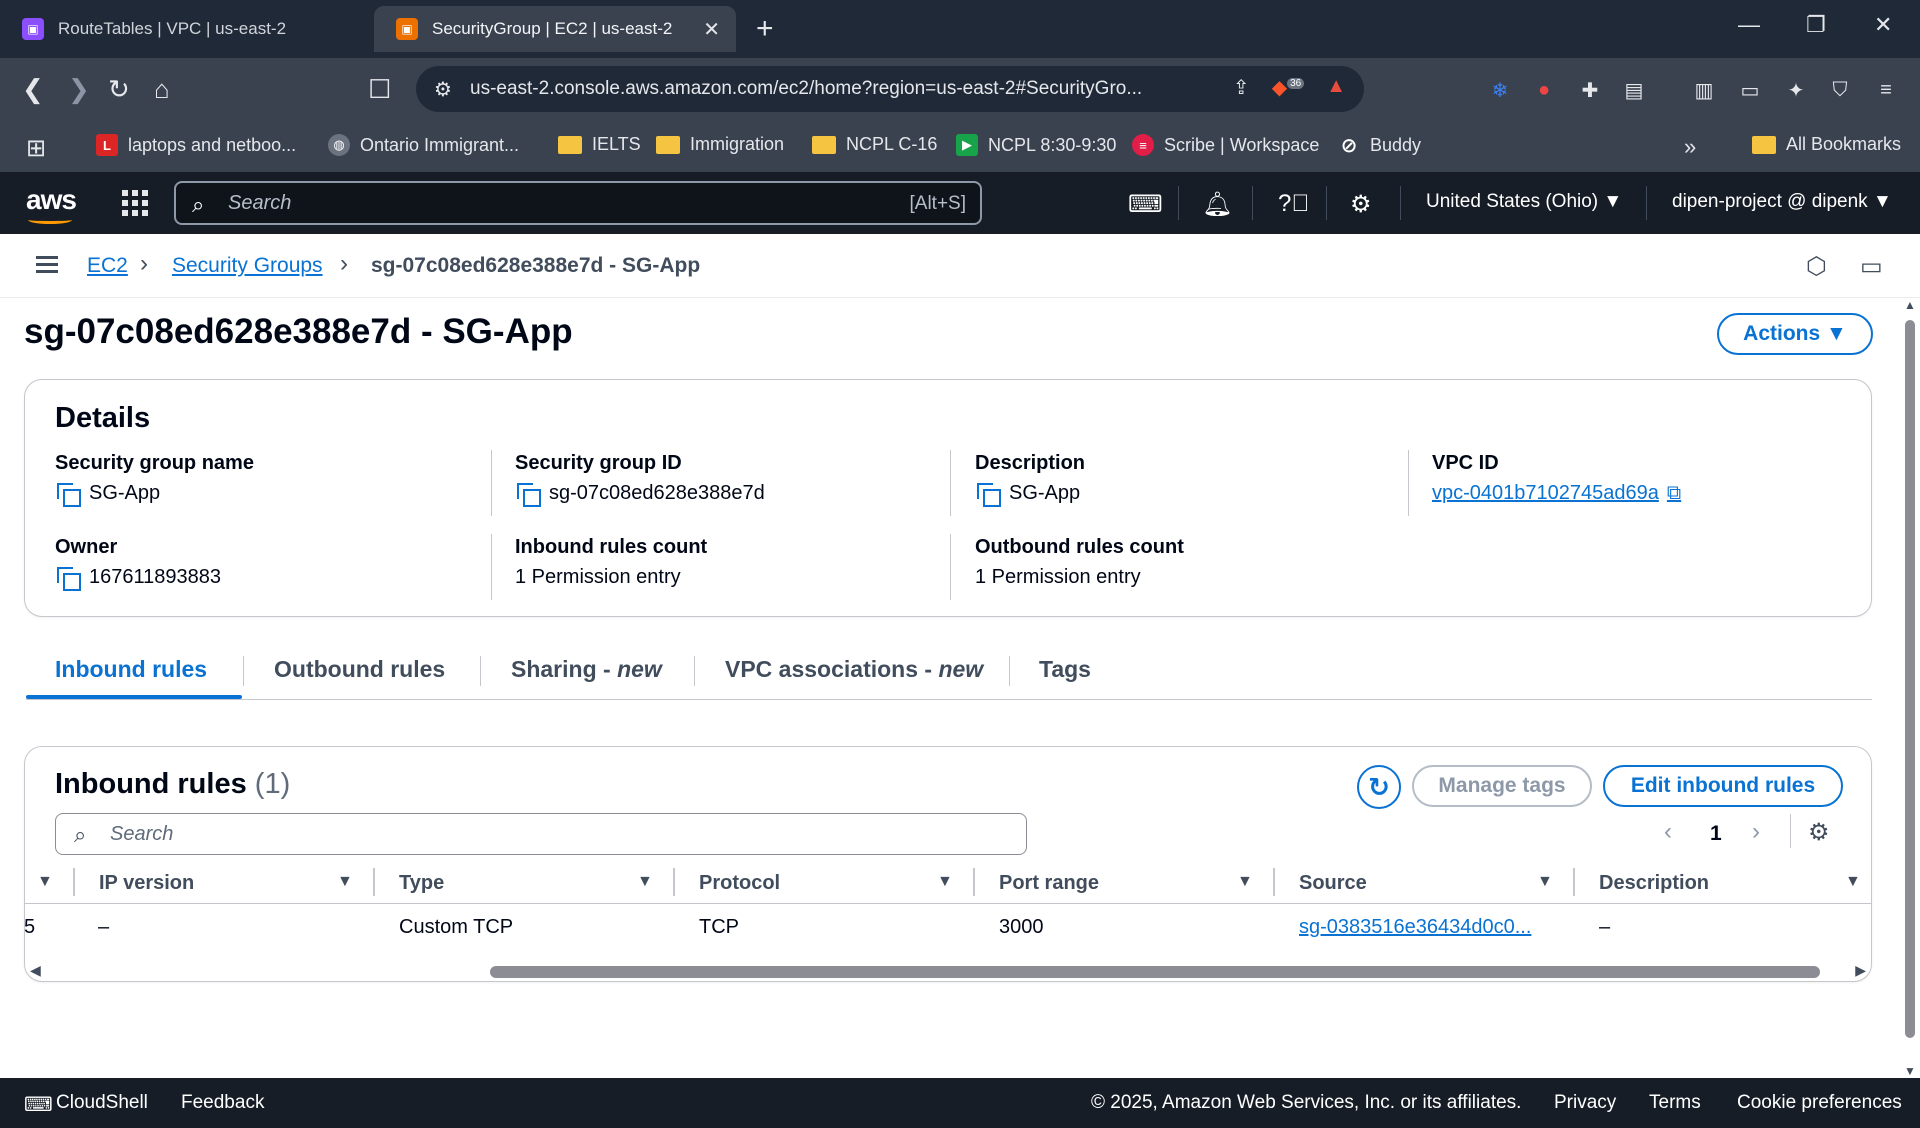  What do you see at coordinates (1654, 883) in the screenshot?
I see `col-description: Description` at bounding box center [1654, 883].